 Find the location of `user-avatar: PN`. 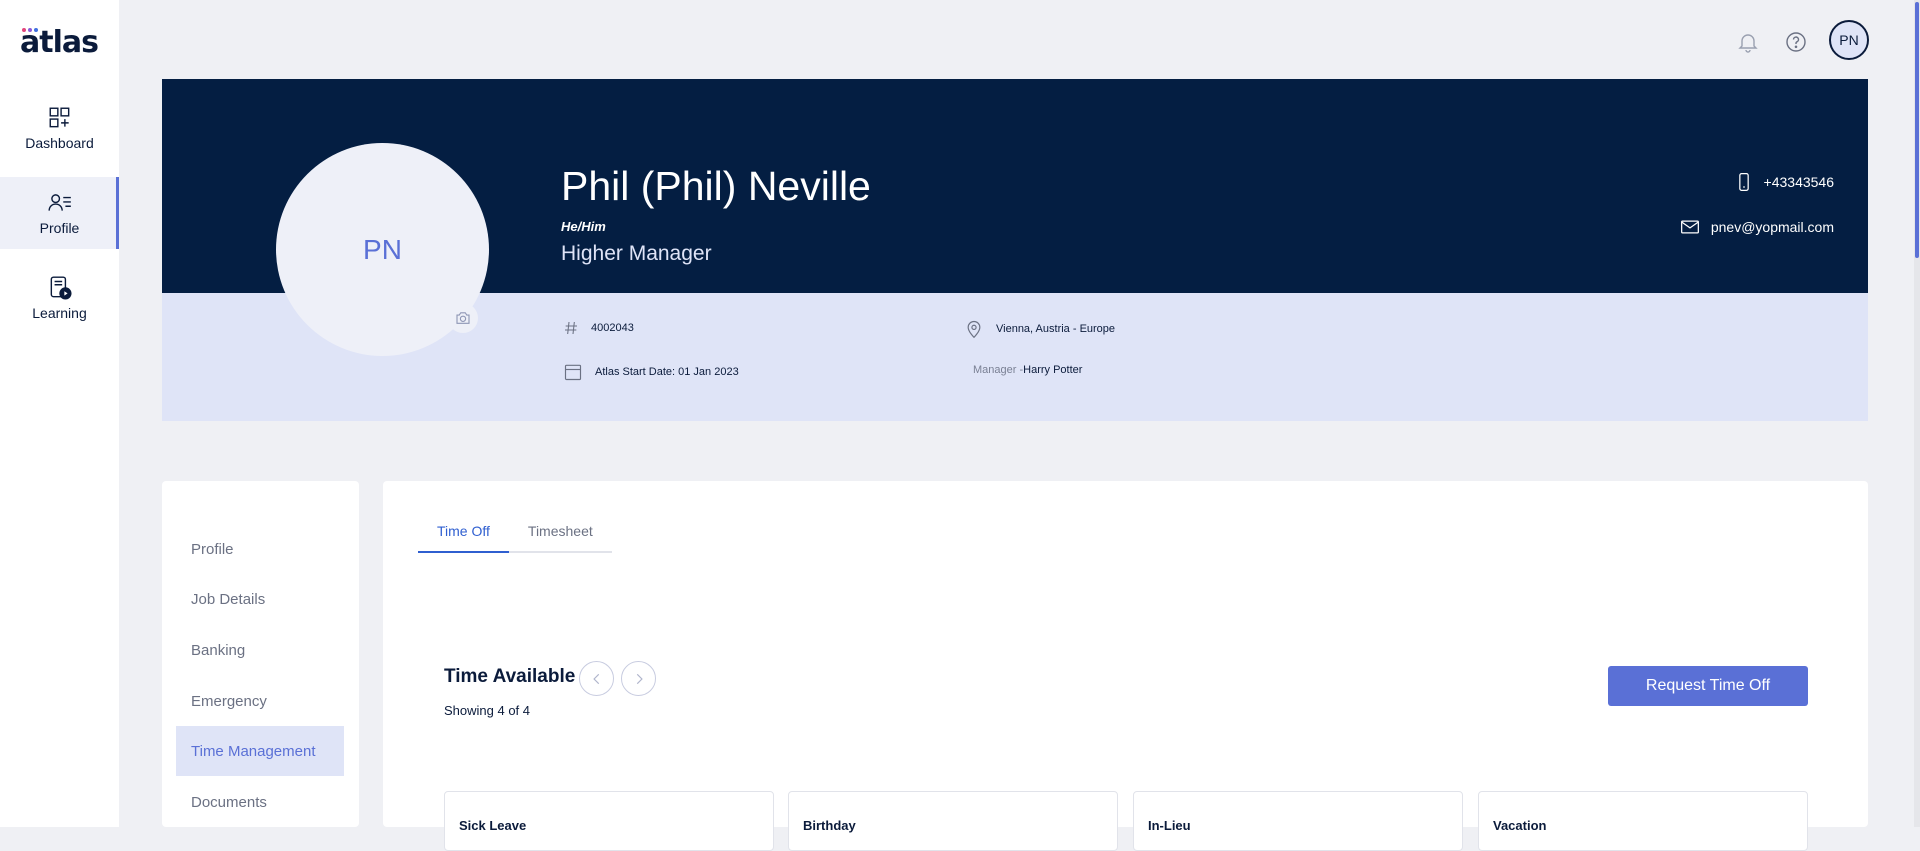

user-avatar: PN is located at coordinates (1849, 40).